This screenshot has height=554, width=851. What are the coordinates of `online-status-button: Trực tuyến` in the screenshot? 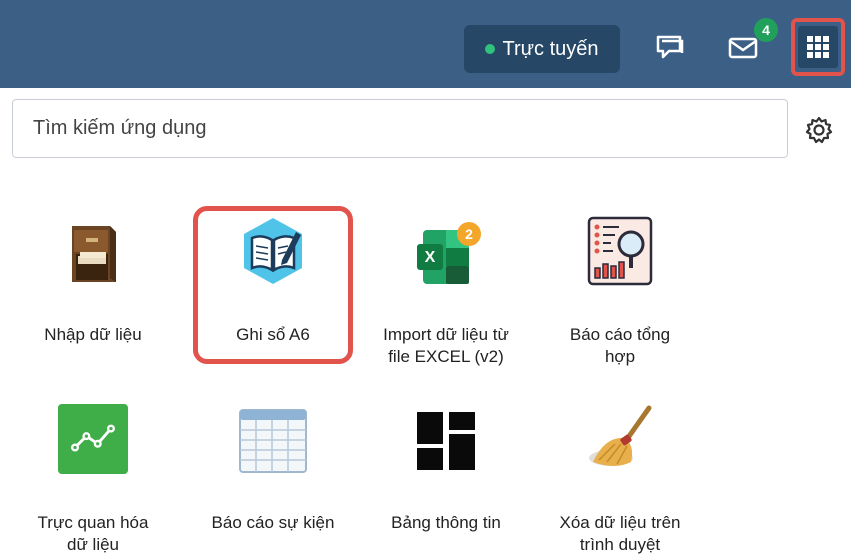 It's located at (542, 49).